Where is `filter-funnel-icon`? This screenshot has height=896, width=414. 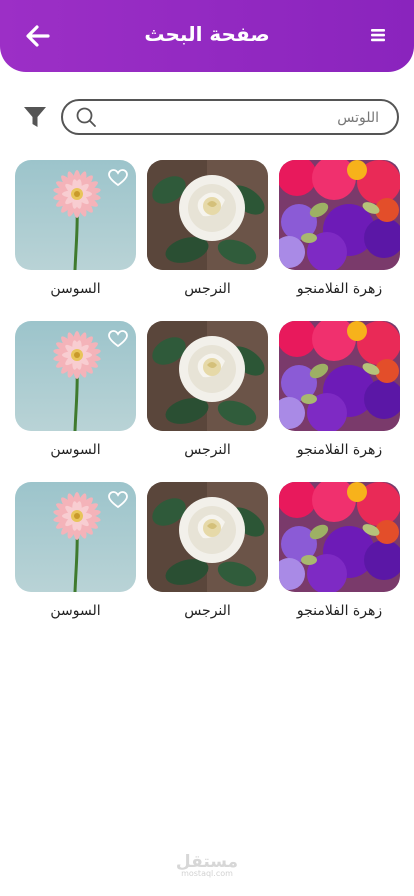
filter-funnel-icon is located at coordinates (35, 117).